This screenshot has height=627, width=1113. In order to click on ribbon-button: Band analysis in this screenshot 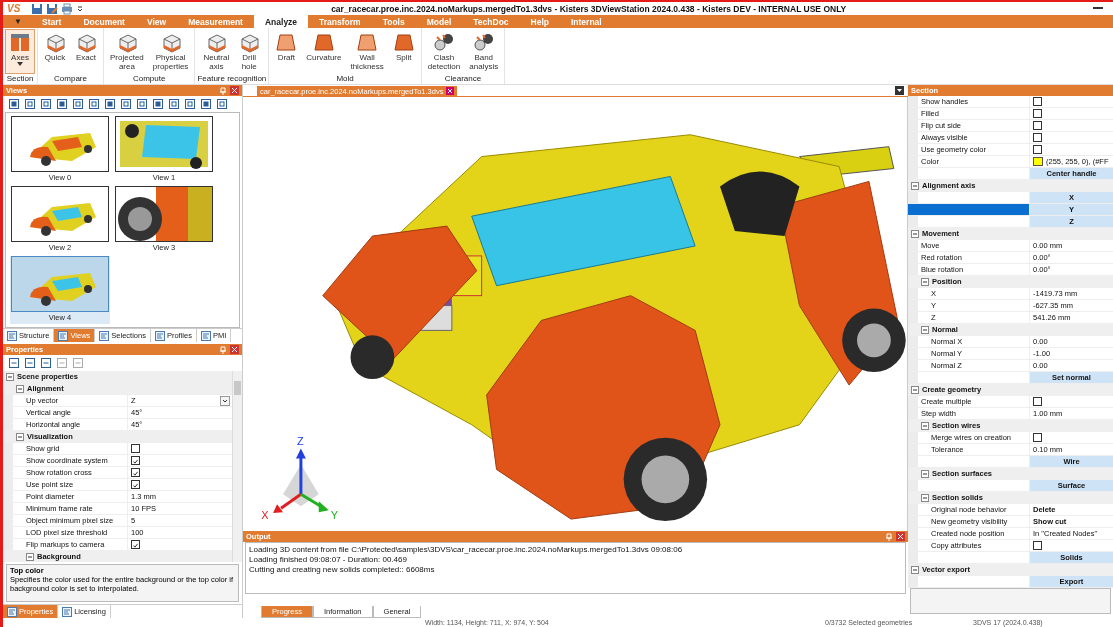, I will do `click(484, 51)`.